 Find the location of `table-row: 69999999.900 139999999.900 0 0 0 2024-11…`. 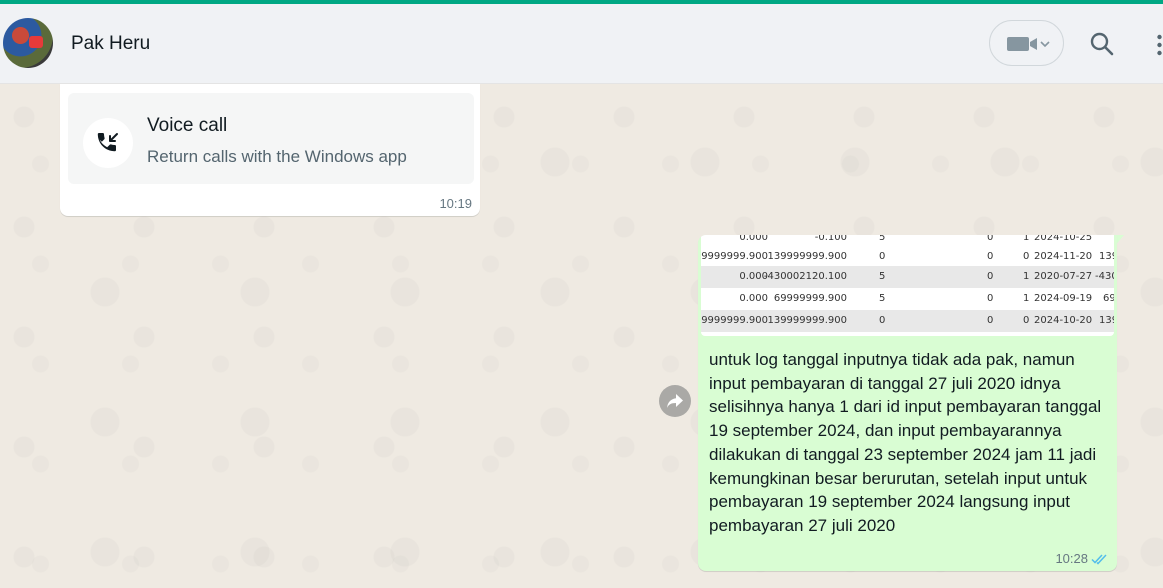

table-row: 69999999.900 139999999.900 0 0 0 2024-11… is located at coordinates (907, 256).